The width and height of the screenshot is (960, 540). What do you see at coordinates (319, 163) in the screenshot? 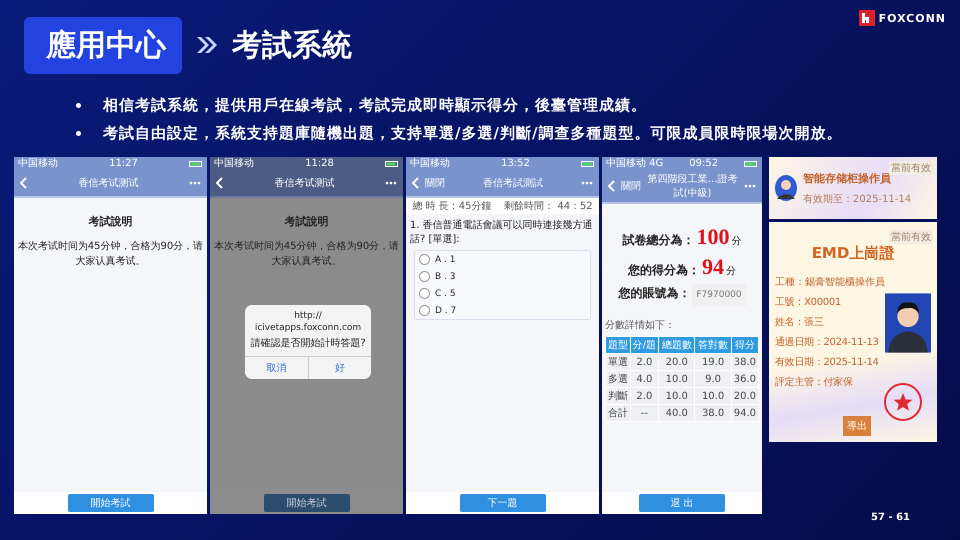
I see `time-text: 11:28` at bounding box center [319, 163].